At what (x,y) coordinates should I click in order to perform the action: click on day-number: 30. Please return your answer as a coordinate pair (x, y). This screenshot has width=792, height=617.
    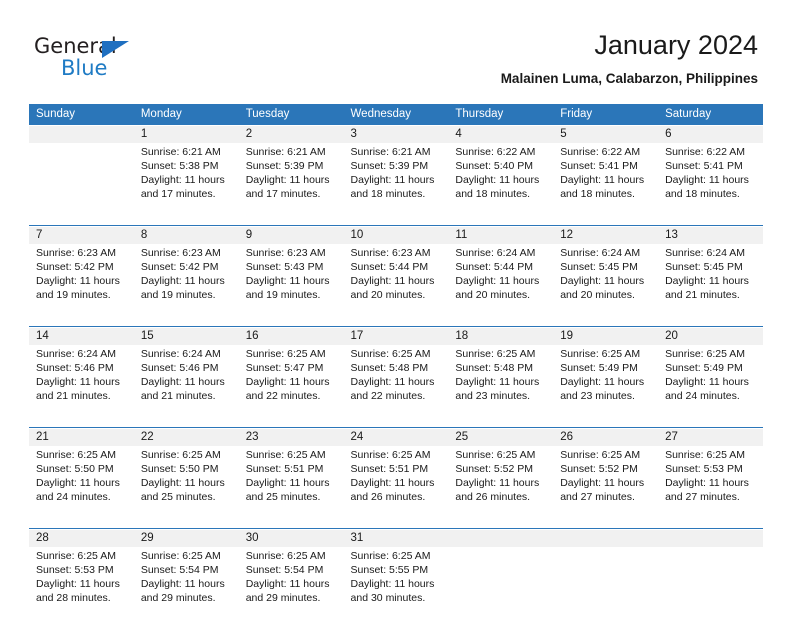
    Looking at the image, I should click on (291, 538).